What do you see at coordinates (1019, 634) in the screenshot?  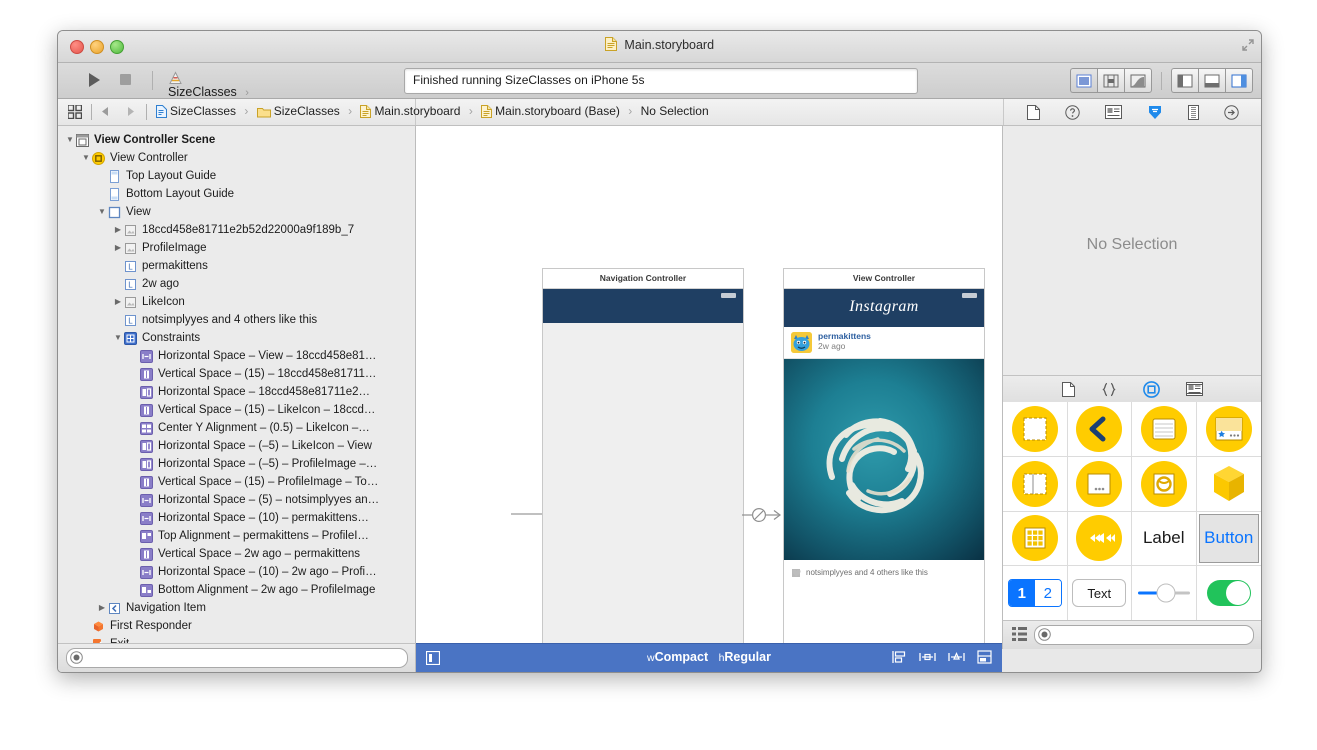 I see `library-view-mode-icon` at bounding box center [1019, 634].